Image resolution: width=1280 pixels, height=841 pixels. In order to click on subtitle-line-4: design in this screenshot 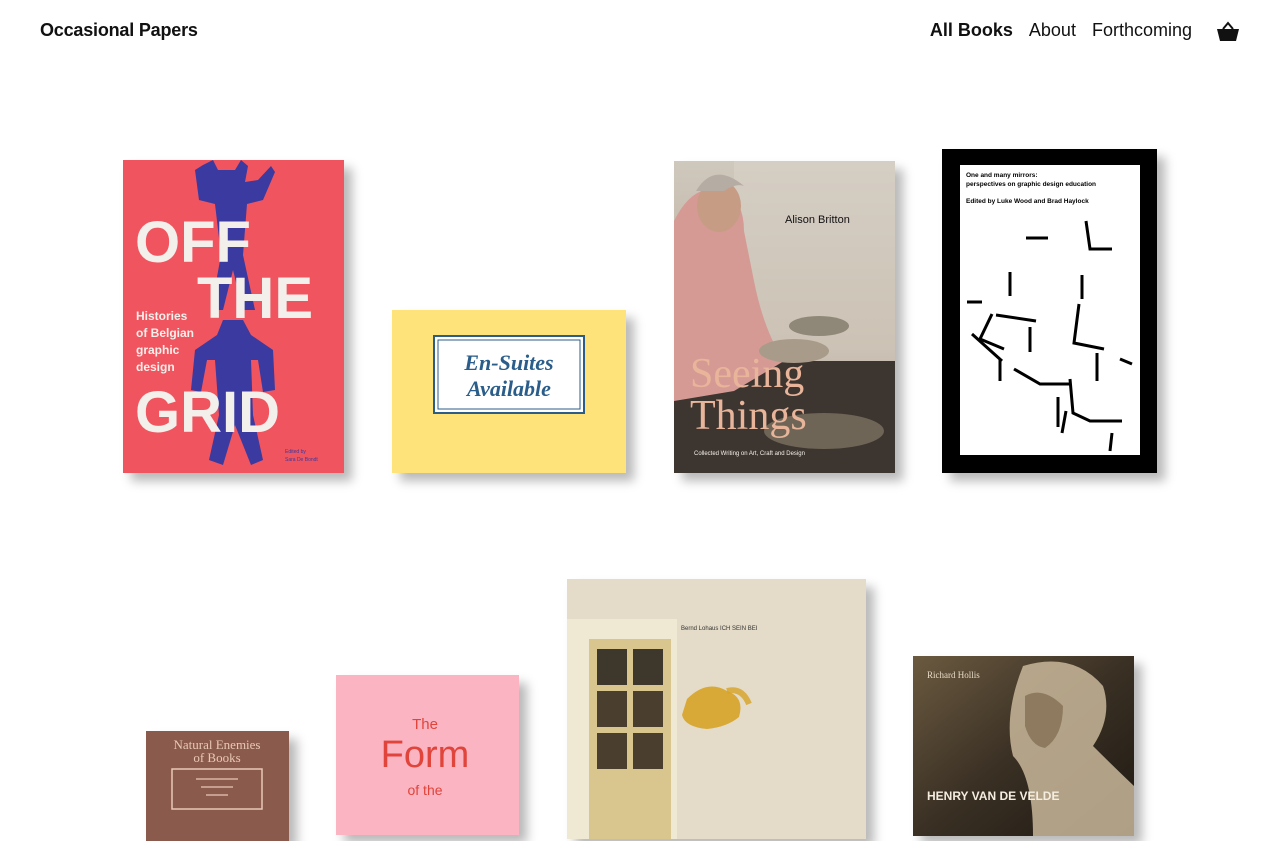, I will do `click(155, 367)`.